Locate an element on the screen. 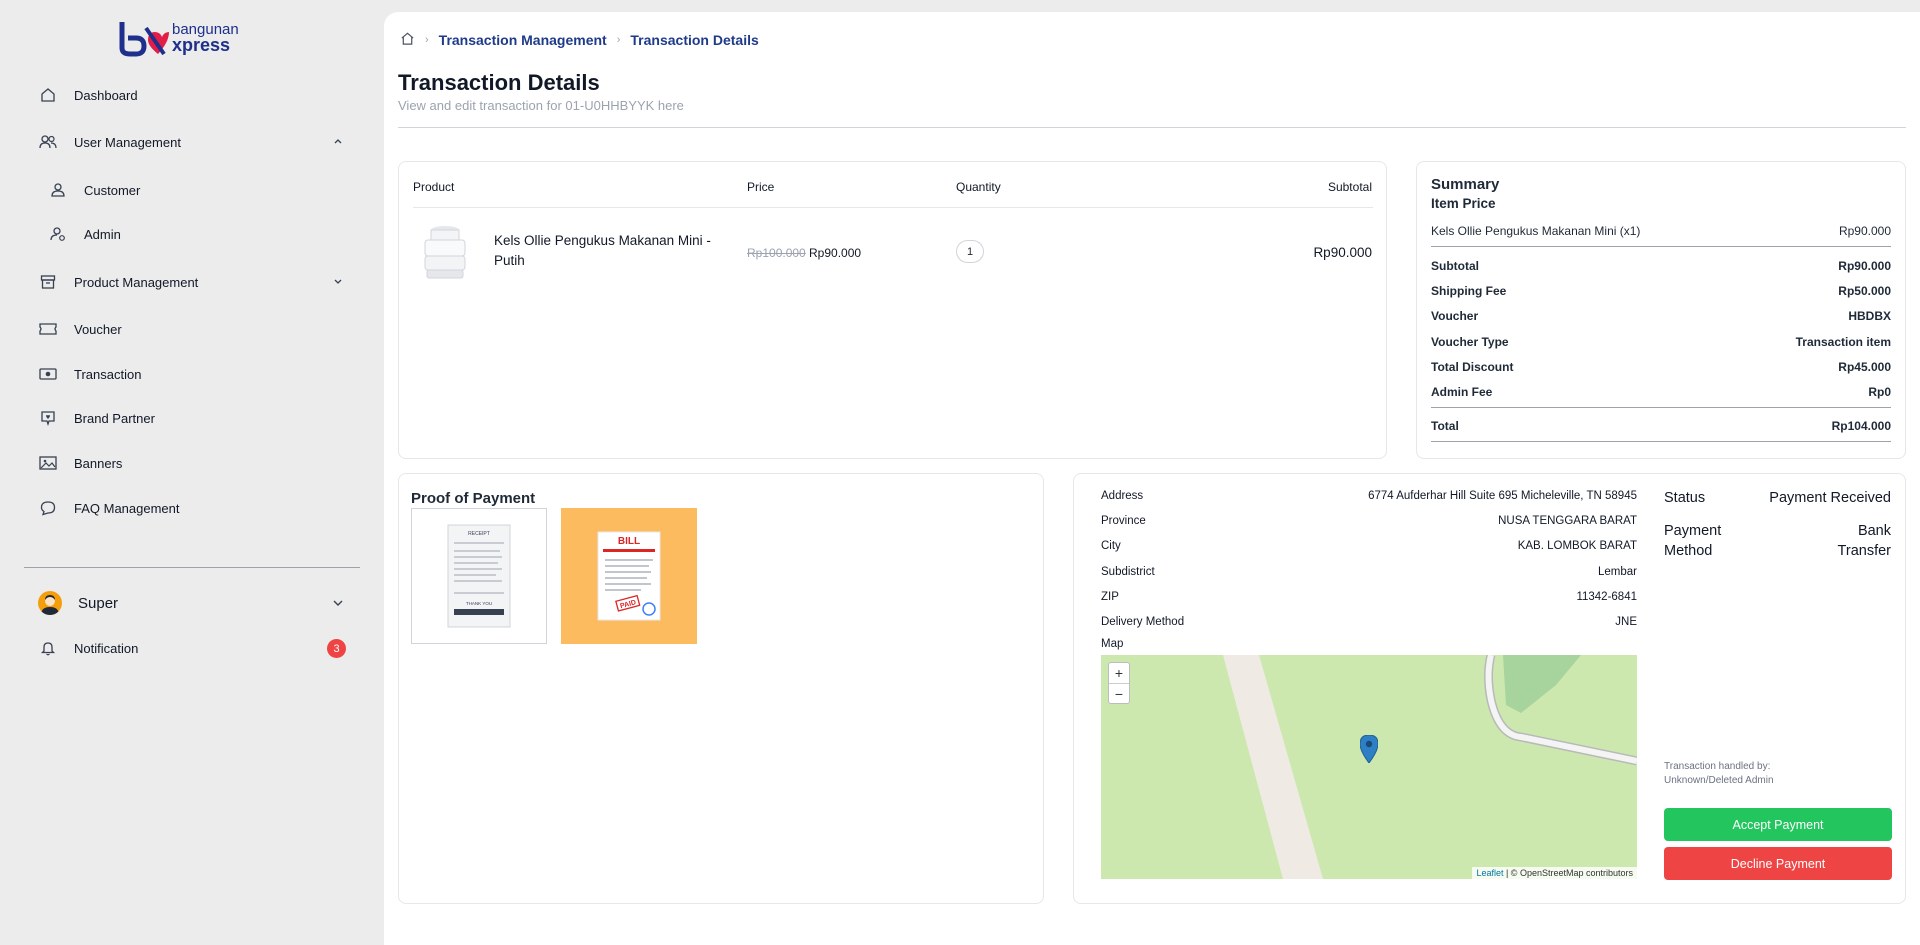 Image resolution: width=1920 pixels, height=945 pixels. breadcrumb-transaction-details: Transaction Details is located at coordinates (694, 40).